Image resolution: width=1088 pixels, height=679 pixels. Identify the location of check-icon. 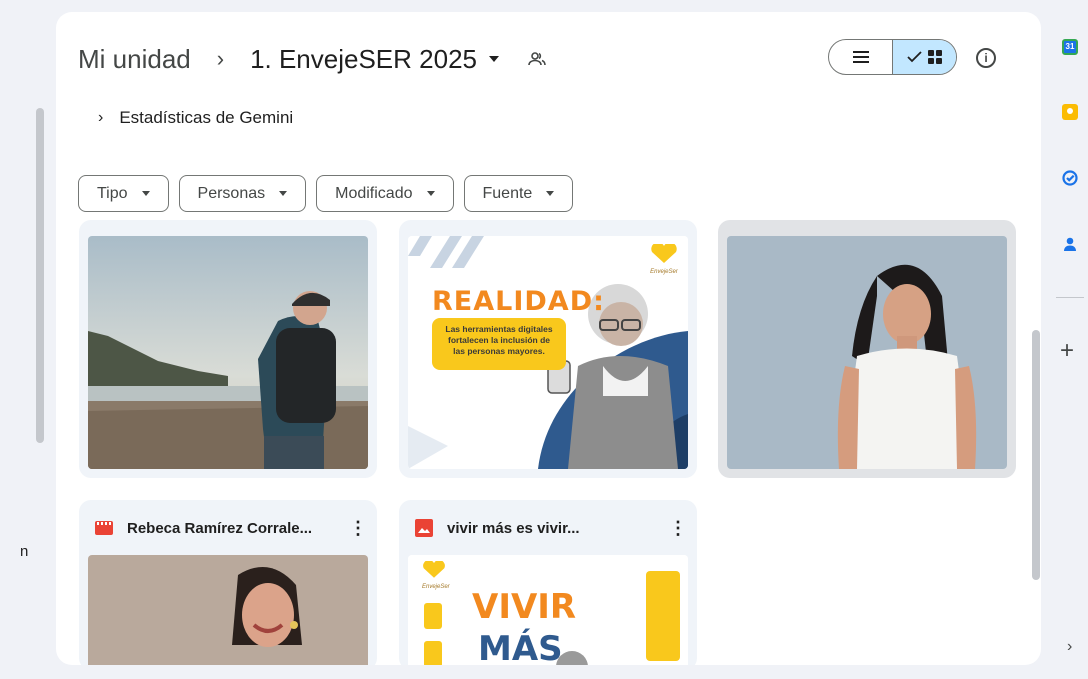
(914, 57).